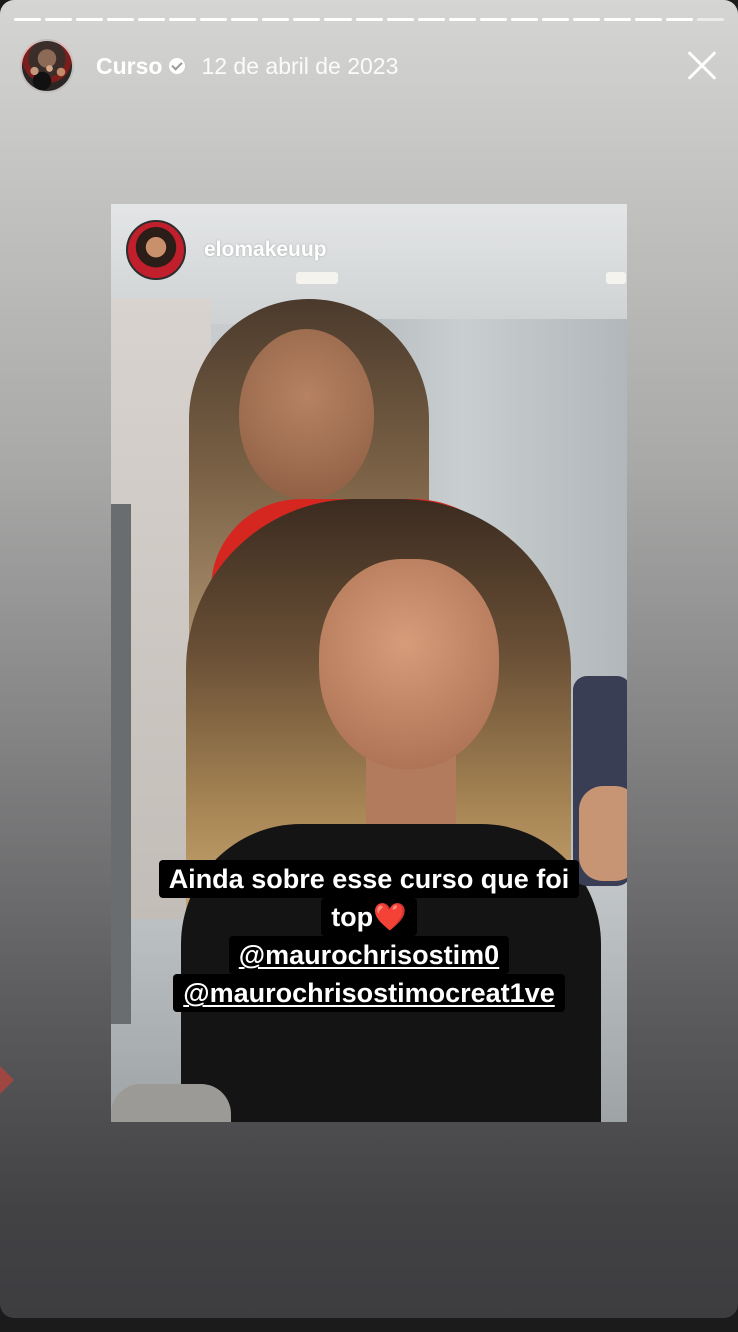 This screenshot has height=1332, width=738. What do you see at coordinates (171, 1103) in the screenshot?
I see `chair-arm` at bounding box center [171, 1103].